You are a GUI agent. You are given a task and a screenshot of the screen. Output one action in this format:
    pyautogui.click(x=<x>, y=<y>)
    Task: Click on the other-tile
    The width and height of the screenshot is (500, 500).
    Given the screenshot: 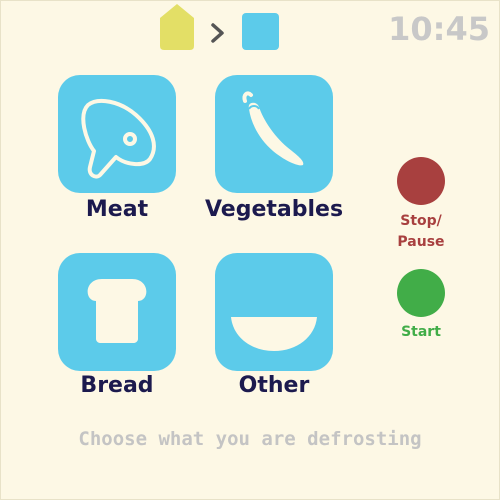 What is the action you would take?
    pyautogui.click(x=274, y=312)
    